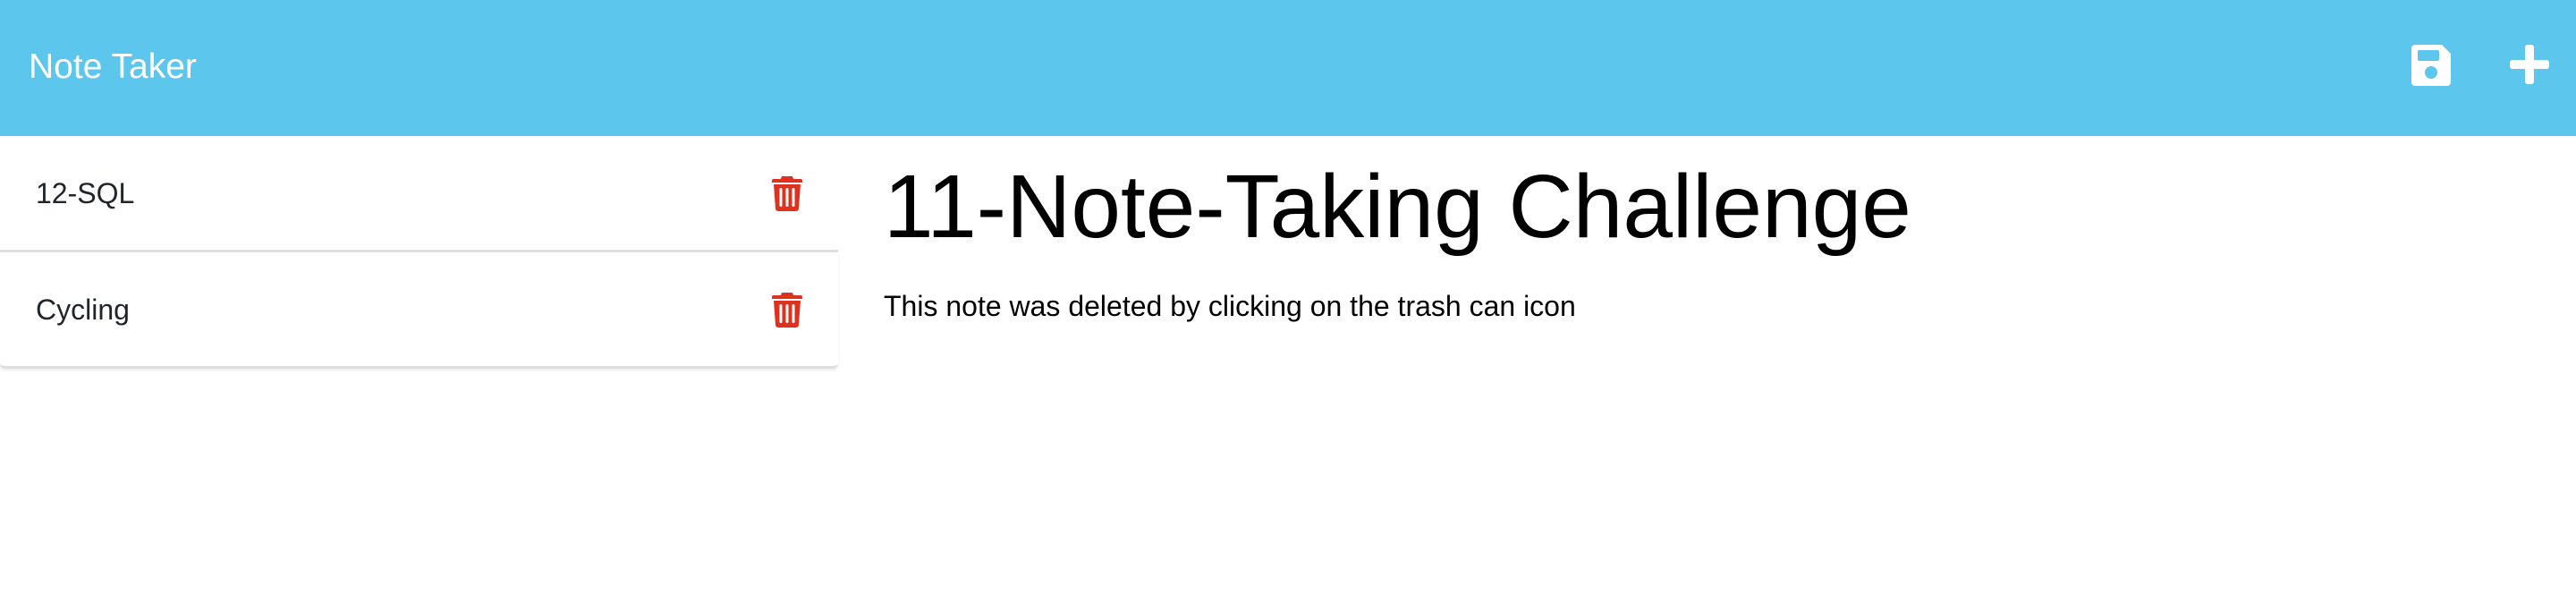  I want to click on note-title-input, so click(1689, 207).